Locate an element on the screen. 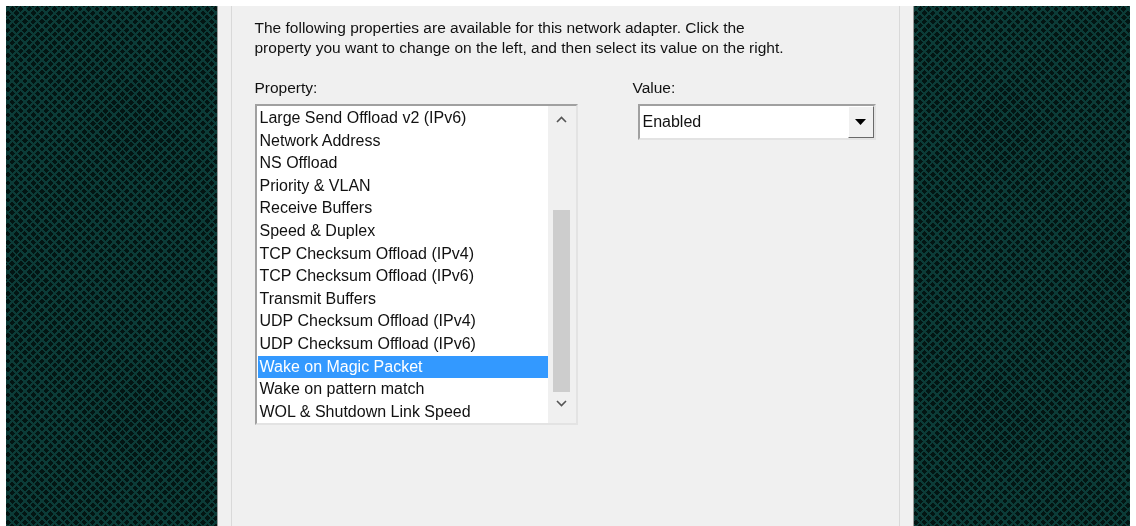 This screenshot has height=526, width=1136. property-list-item: Large Send Offload v2 (IPv6) is located at coordinates (402, 118).